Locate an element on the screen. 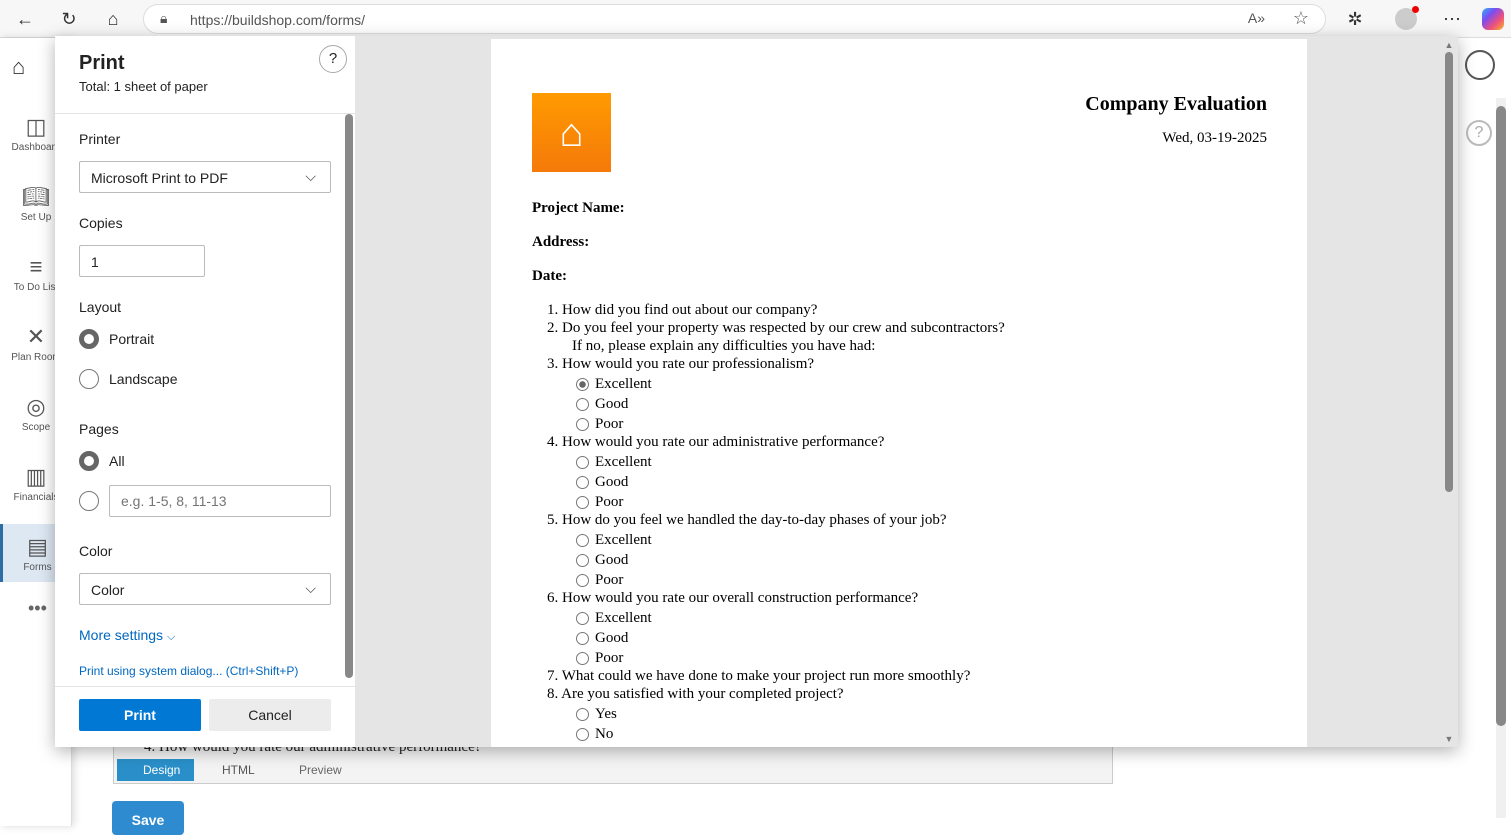  pages-label: Pages is located at coordinates (99, 429).